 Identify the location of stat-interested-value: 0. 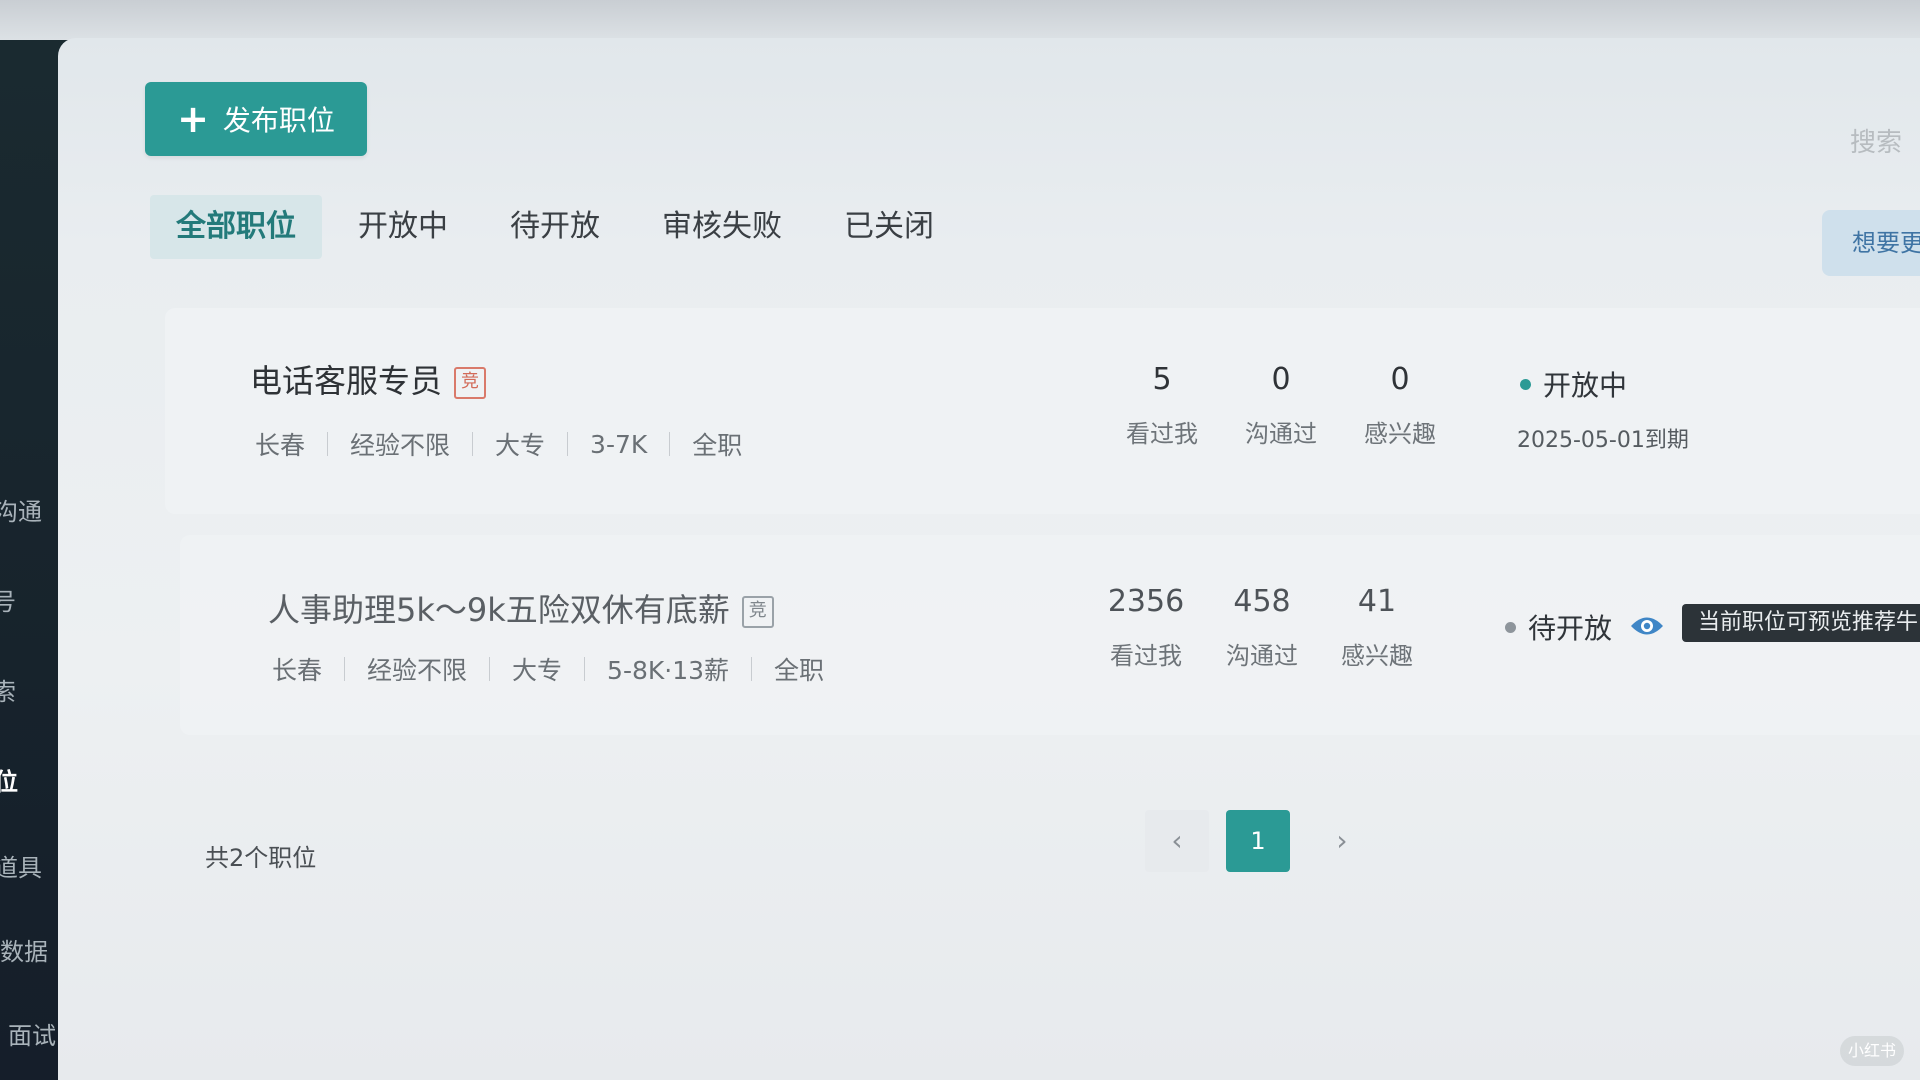
(1400, 379).